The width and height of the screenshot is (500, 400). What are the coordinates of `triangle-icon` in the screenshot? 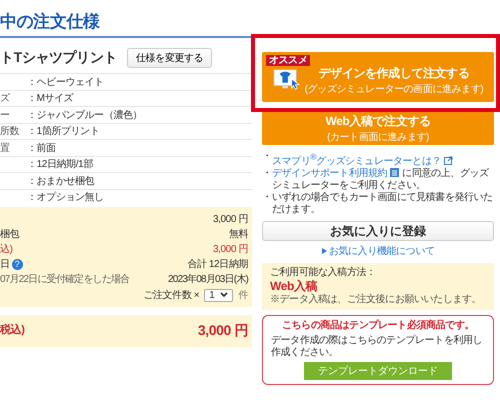 It's located at (324, 251).